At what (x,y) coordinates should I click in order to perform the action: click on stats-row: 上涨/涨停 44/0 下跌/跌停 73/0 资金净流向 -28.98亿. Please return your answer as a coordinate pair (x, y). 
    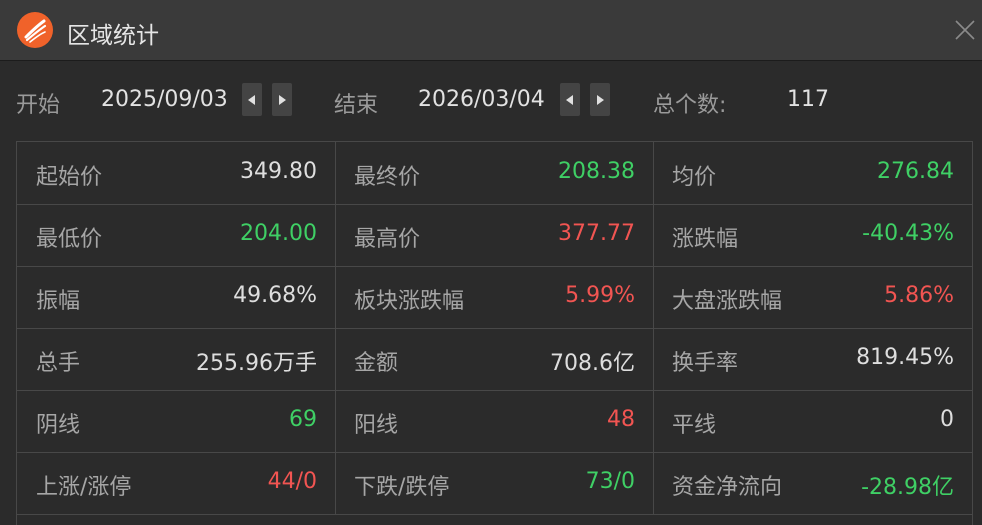
    Looking at the image, I should click on (494, 483).